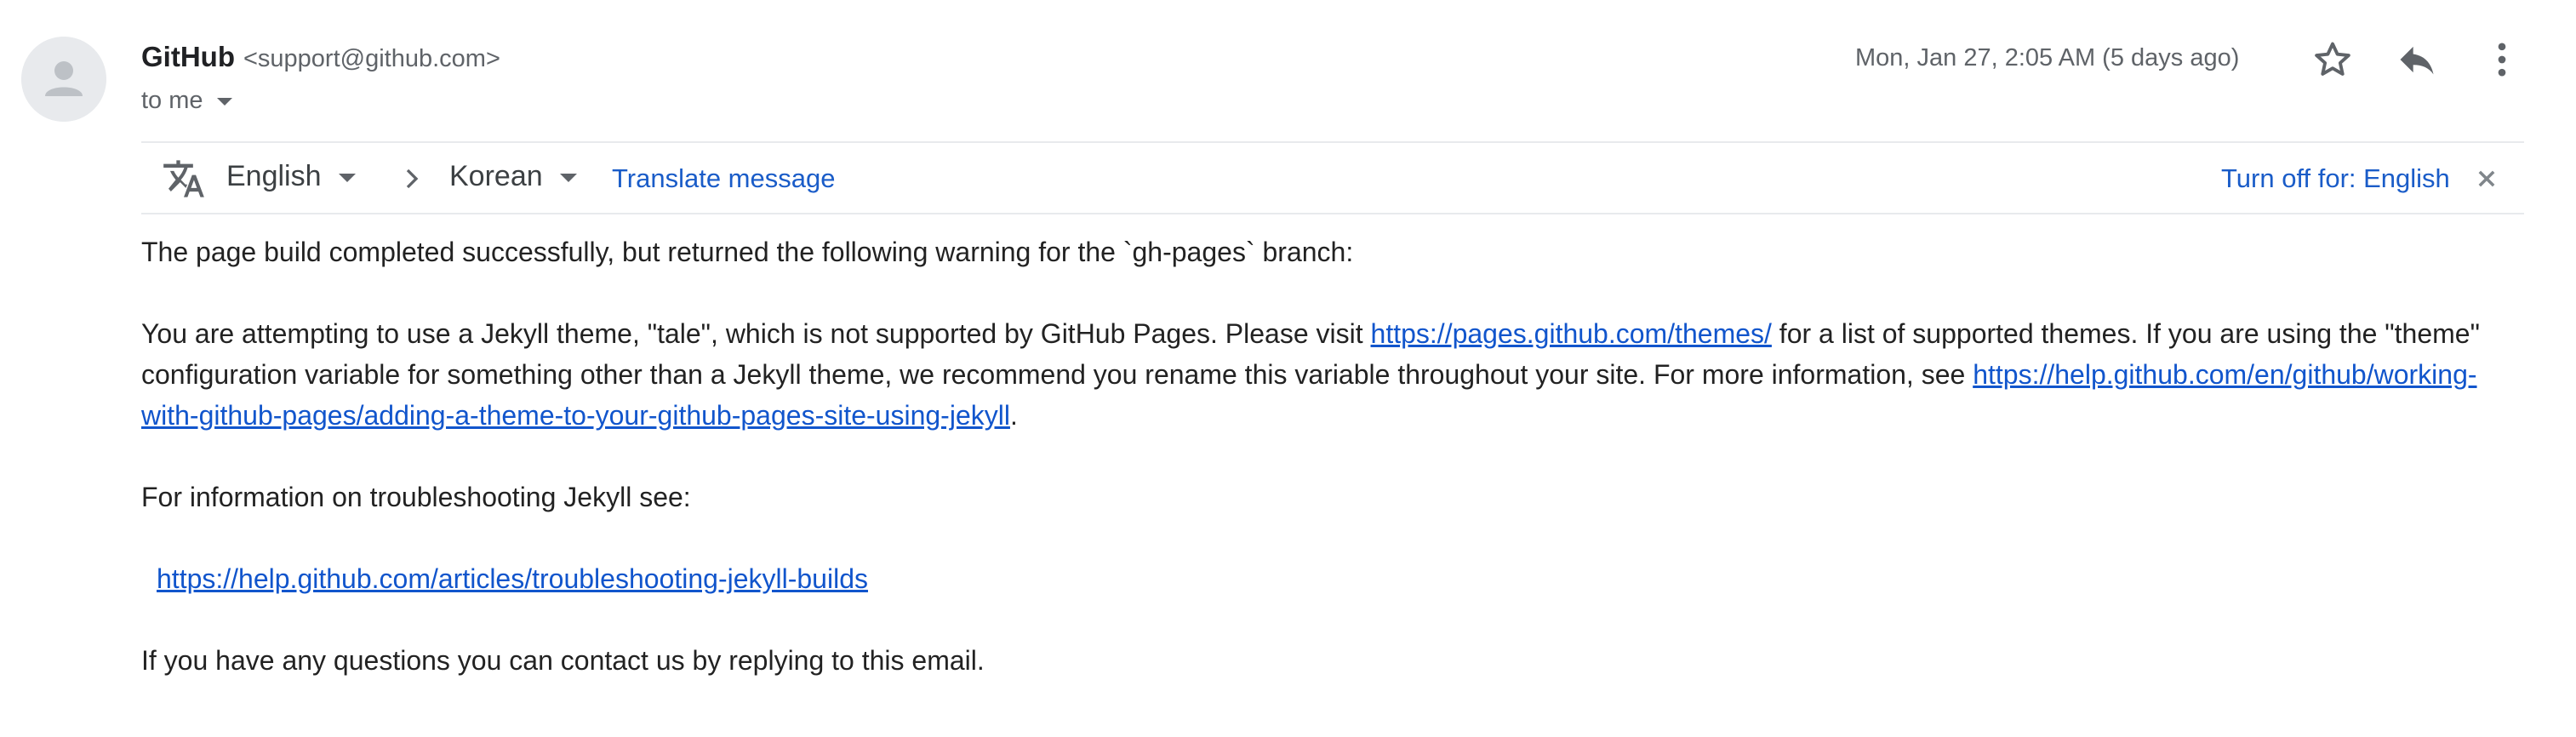  I want to click on translate-icon, so click(184, 179).